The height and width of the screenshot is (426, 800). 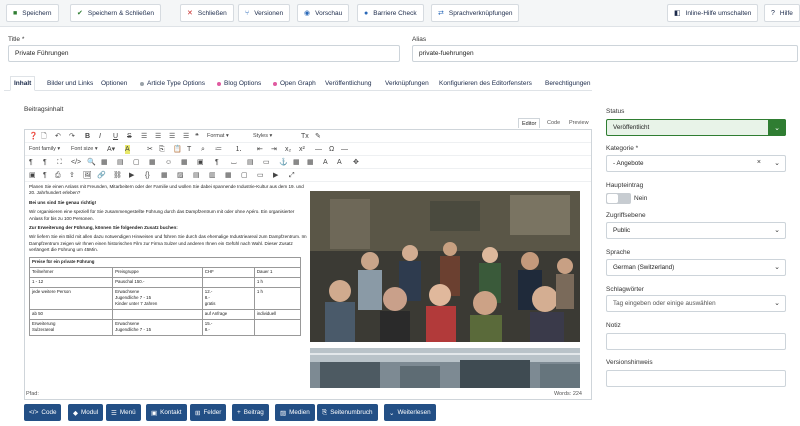 I want to click on text-color-icon: A▾, so click(x=111, y=149).